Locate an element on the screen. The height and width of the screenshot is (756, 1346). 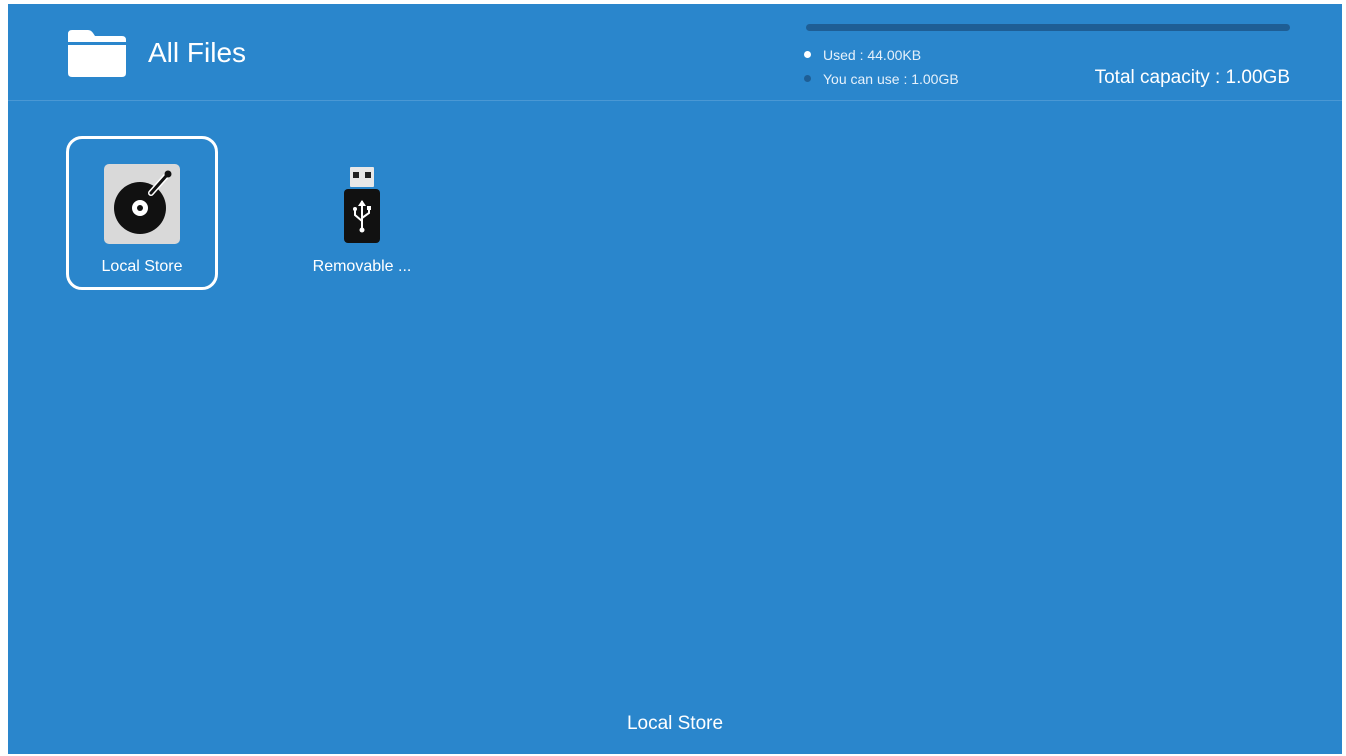
used-legend: Used : 44.00KB is located at coordinates (862, 55).